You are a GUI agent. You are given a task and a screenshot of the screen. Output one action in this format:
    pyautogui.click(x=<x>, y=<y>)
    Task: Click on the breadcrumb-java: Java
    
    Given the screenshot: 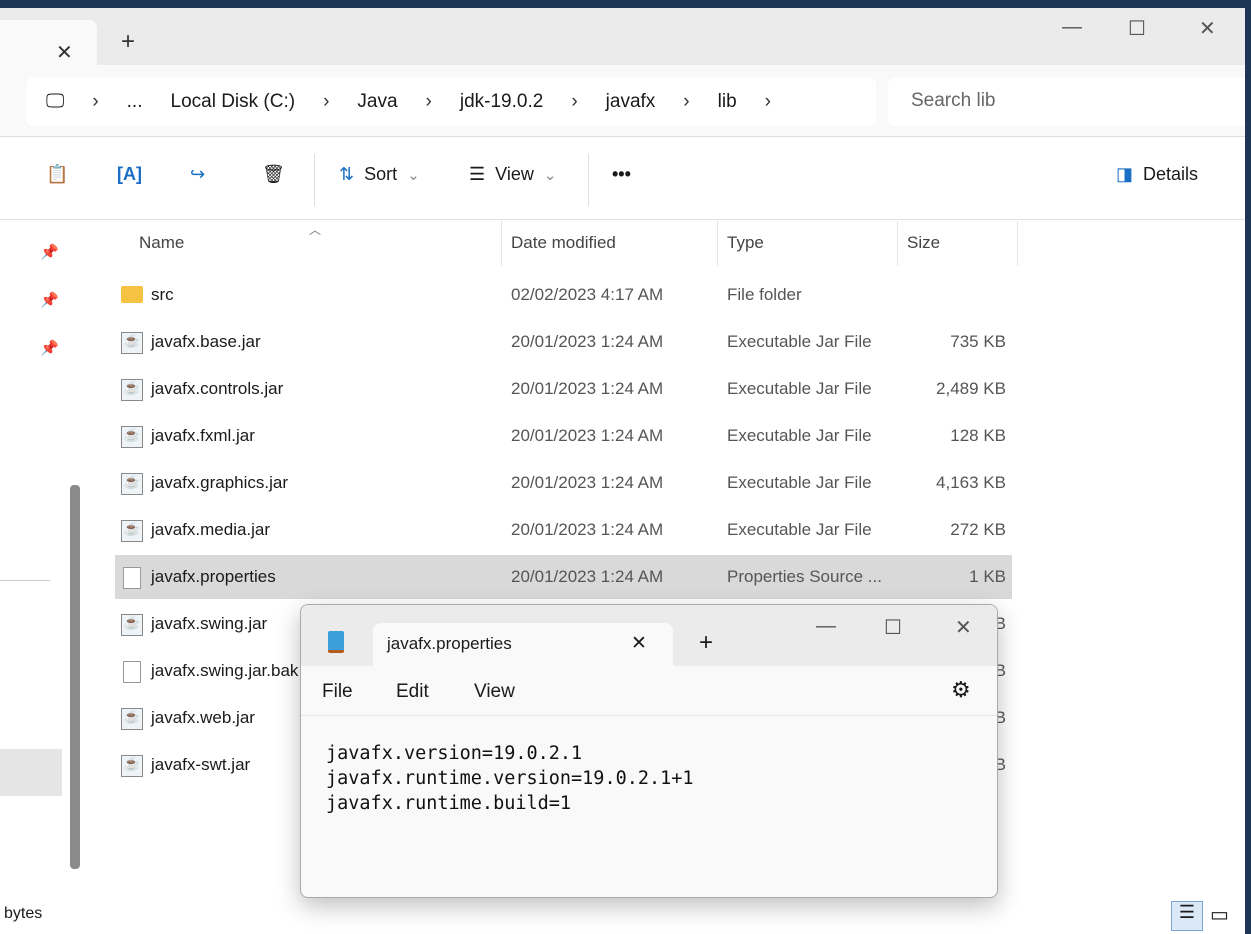 What is the action you would take?
    pyautogui.click(x=377, y=102)
    